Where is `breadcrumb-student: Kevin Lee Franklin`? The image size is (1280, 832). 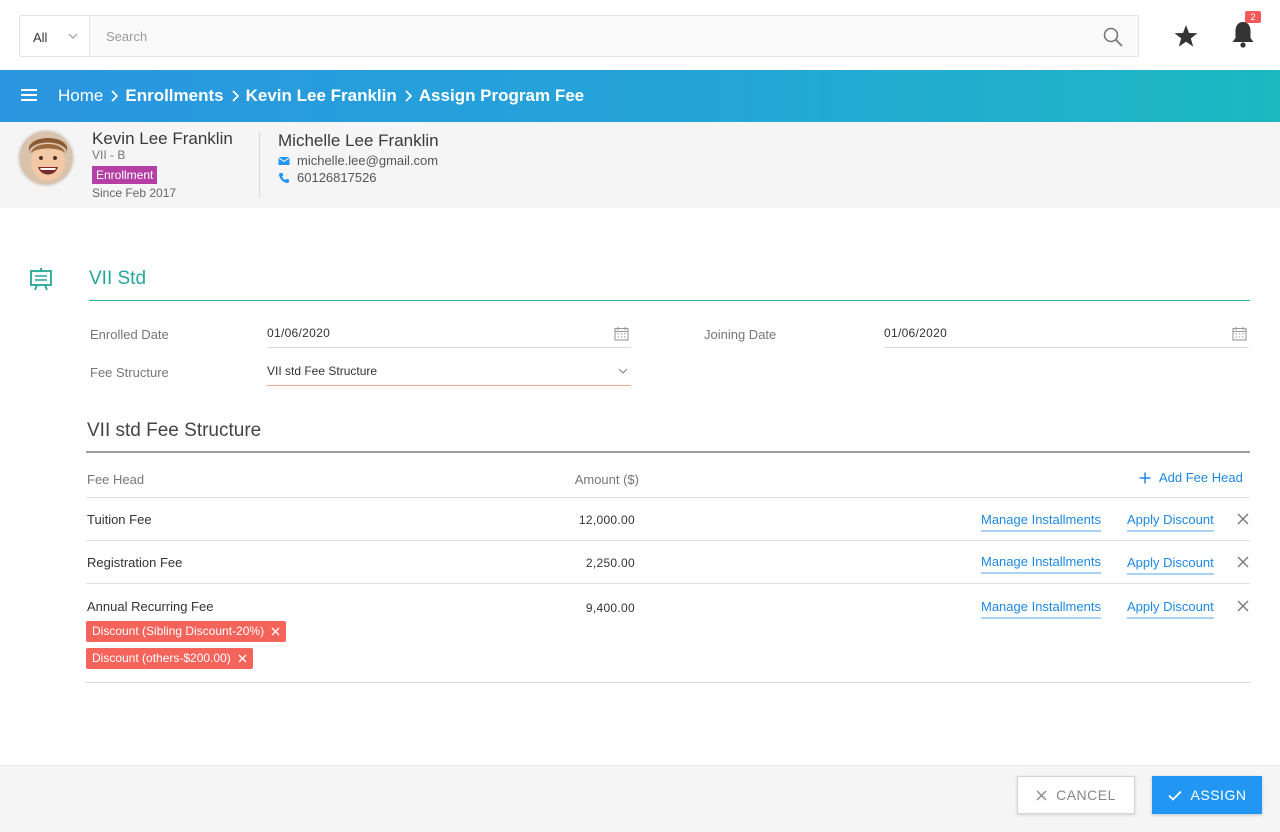
breadcrumb-student: Kevin Lee Franklin is located at coordinates (321, 96).